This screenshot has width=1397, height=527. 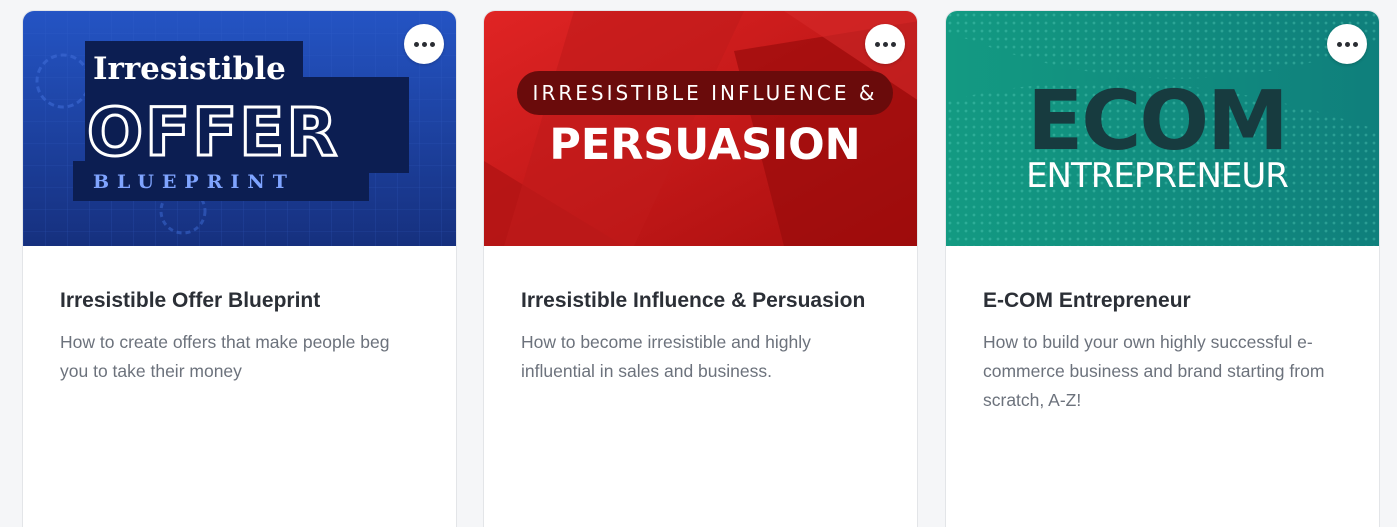 I want to click on thumbnail-line2: PERSUASION, so click(x=704, y=145).